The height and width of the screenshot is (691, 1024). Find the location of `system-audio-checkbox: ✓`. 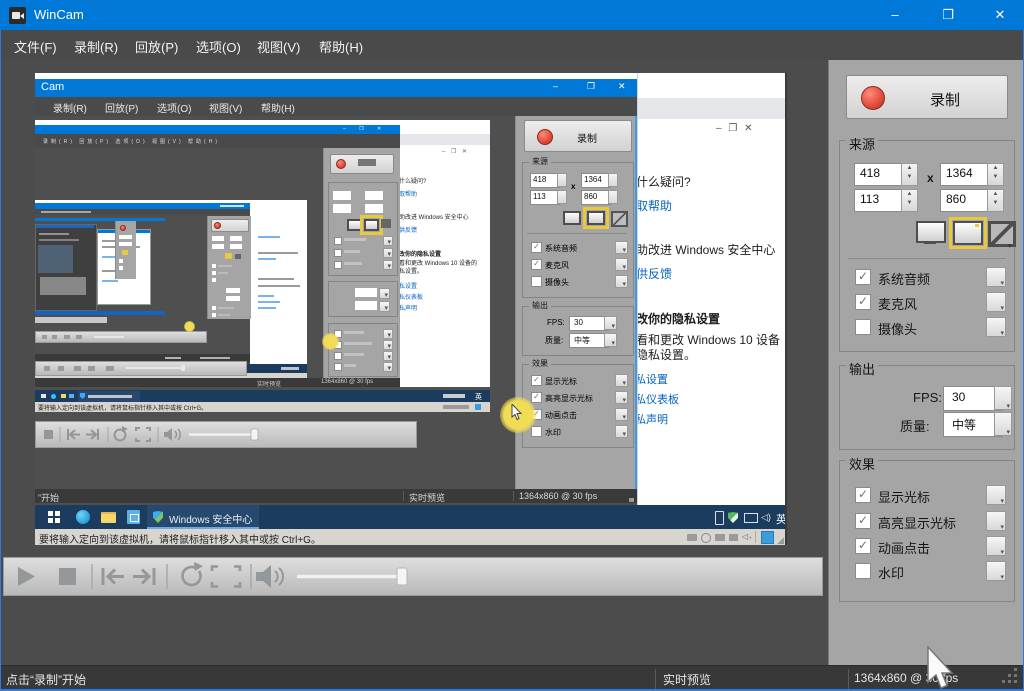

system-audio-checkbox: ✓ is located at coordinates (863, 277).